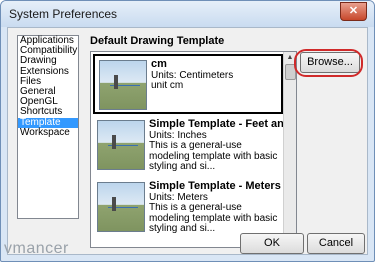 The height and width of the screenshot is (262, 375). What do you see at coordinates (63, 14) in the screenshot?
I see `window-title: System Preferences` at bounding box center [63, 14].